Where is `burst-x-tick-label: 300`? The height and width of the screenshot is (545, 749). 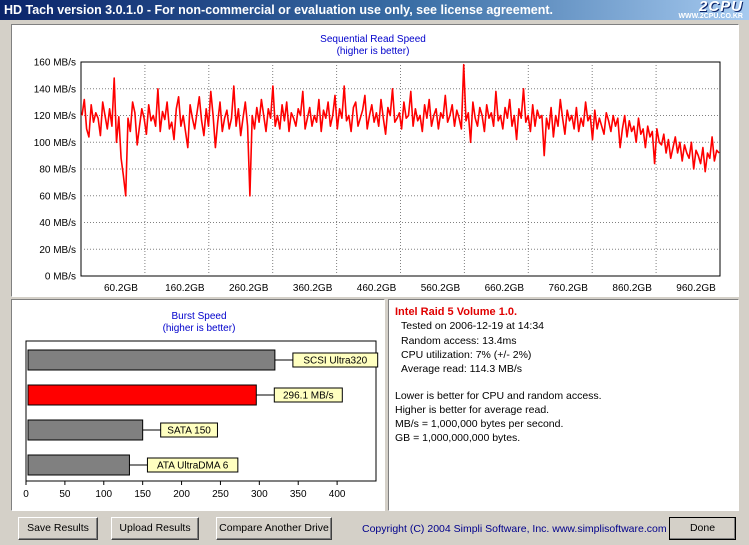 burst-x-tick-label: 300 is located at coordinates (259, 494).